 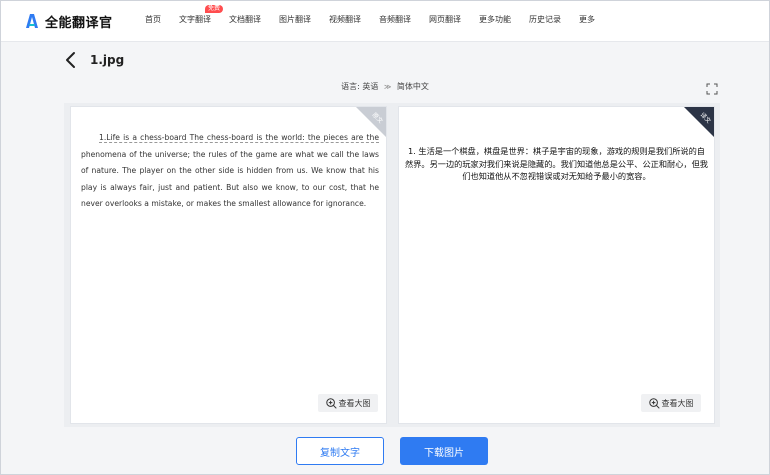 What do you see at coordinates (295, 20) in the screenshot?
I see `nav-image-translate: 图片翻译` at bounding box center [295, 20].